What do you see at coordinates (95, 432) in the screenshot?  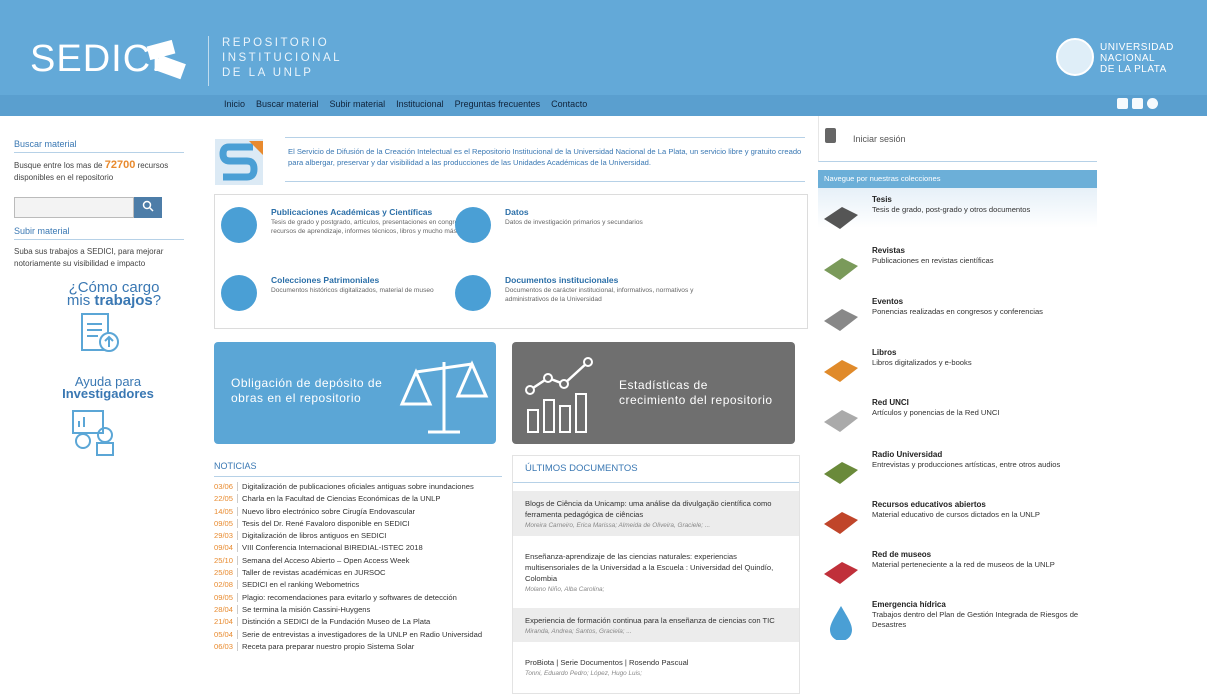 I see `researcher-icon` at bounding box center [95, 432].